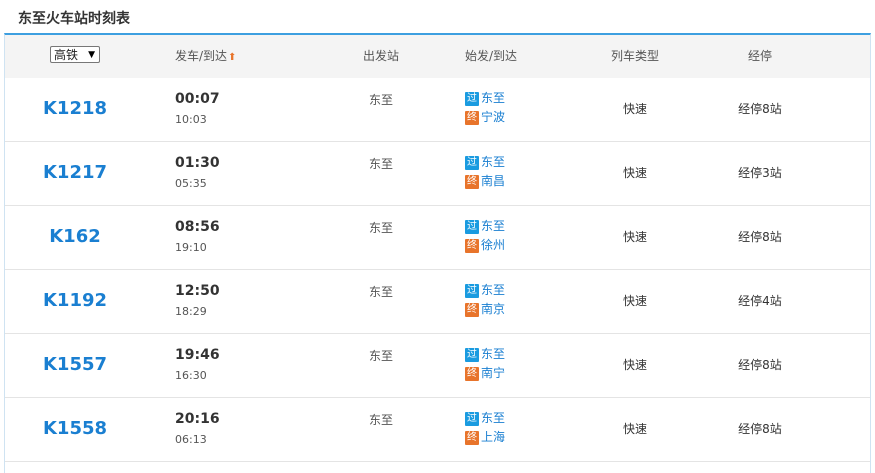 This screenshot has width=875, height=473. Describe the element at coordinates (66, 55) in the screenshot. I see `train-type-select-value: 高铁` at that location.